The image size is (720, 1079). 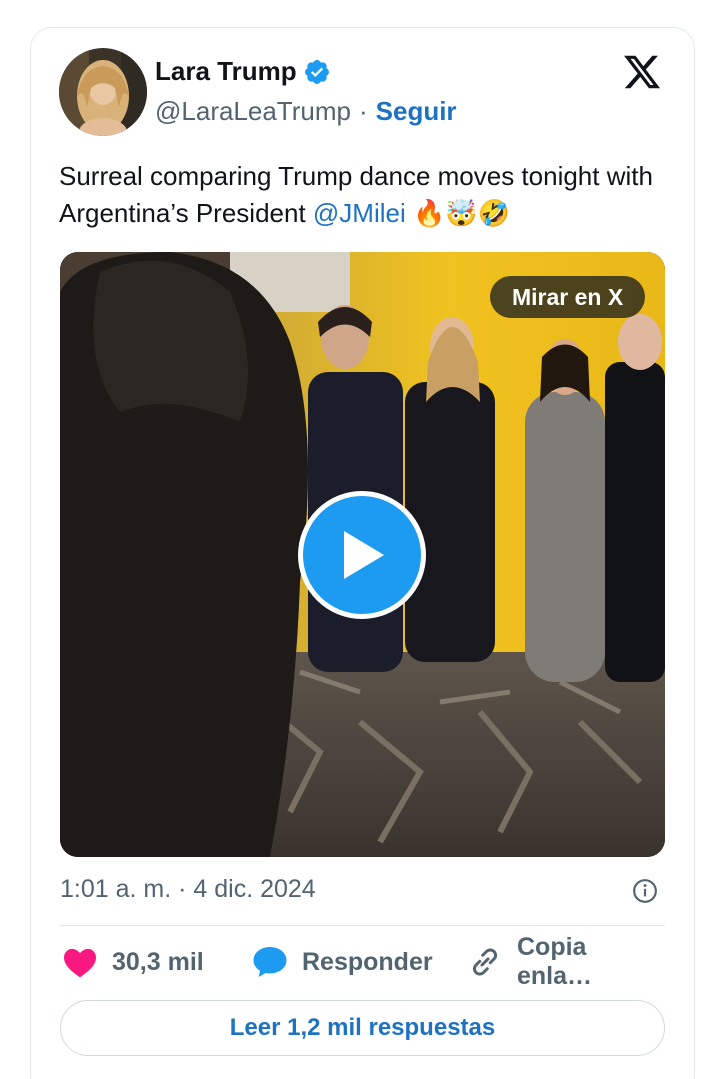 I want to click on reply-label: Responder, so click(x=367, y=961).